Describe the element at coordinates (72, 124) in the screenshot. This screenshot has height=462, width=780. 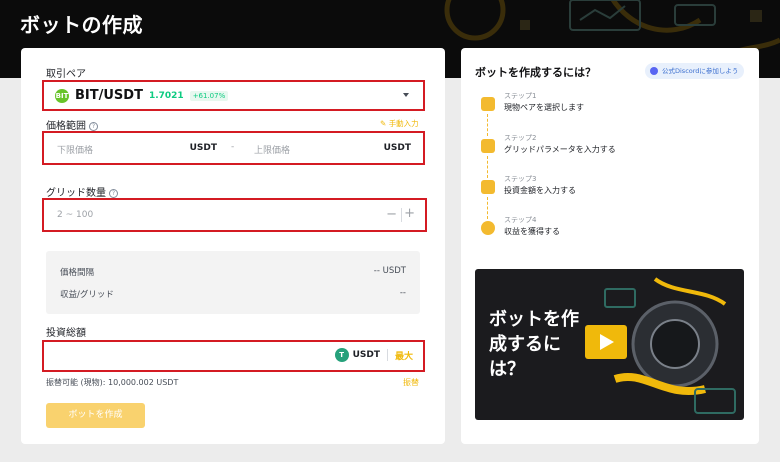
I see `price-range-label: 価格範囲?` at that location.